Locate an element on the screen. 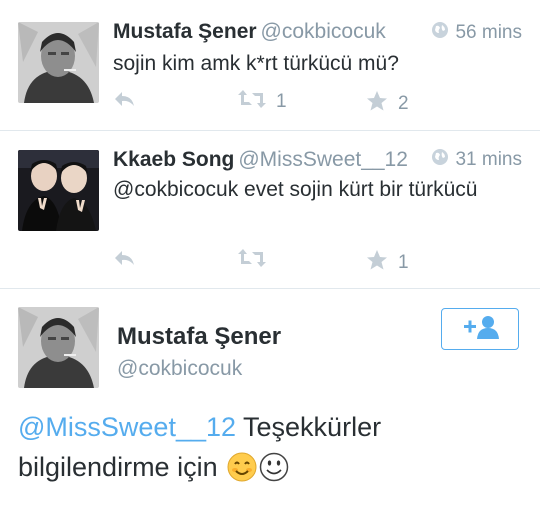 The width and height of the screenshot is (540, 505). tweet-text: @cokbicocuk evet sojin kürt bir türkücü is located at coordinates (295, 189).